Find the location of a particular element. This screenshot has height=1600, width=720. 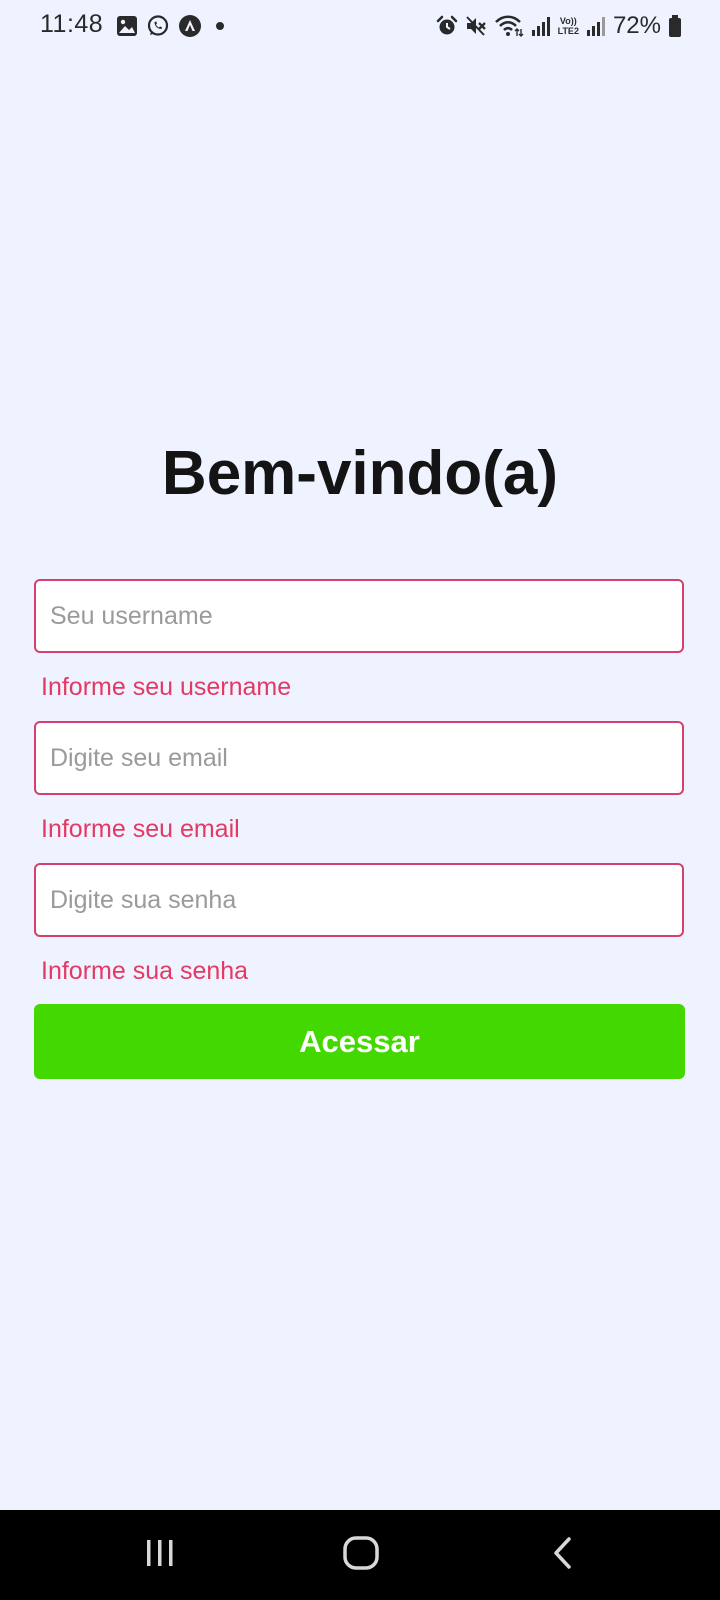

recent-apps-icon is located at coordinates (160, 1555).